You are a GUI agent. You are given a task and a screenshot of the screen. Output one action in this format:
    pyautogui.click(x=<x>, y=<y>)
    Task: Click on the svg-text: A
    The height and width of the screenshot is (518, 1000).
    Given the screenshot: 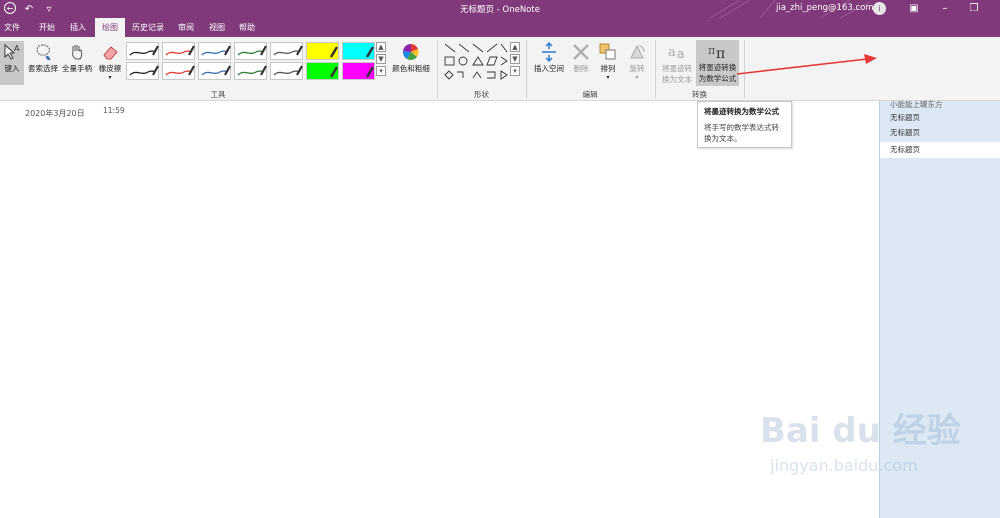 What is the action you would take?
    pyautogui.click(x=17, y=48)
    